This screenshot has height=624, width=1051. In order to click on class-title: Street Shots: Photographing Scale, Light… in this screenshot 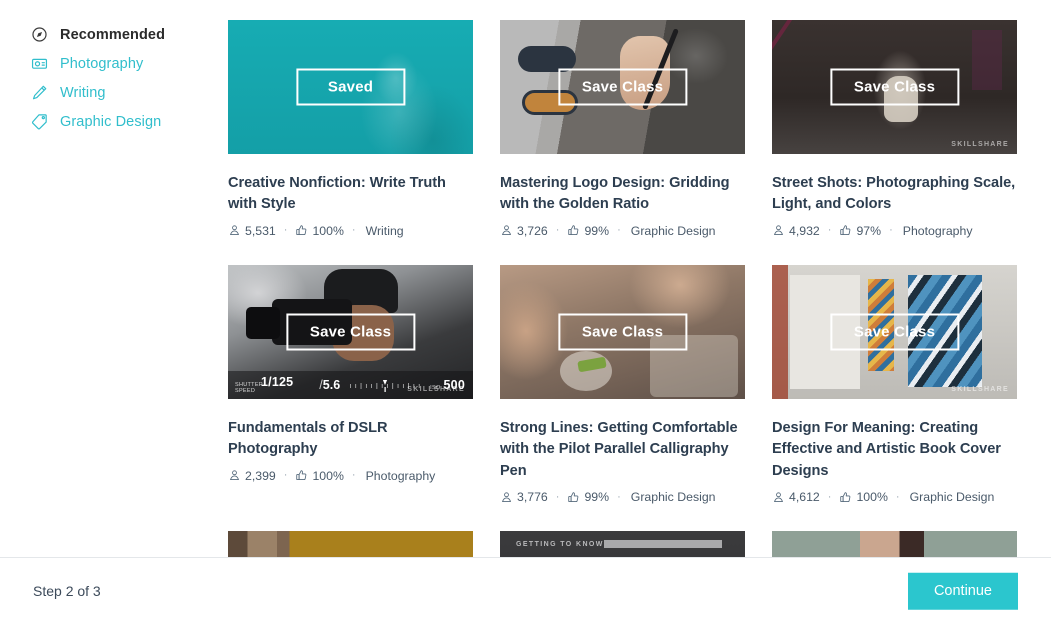, I will do `click(894, 194)`.